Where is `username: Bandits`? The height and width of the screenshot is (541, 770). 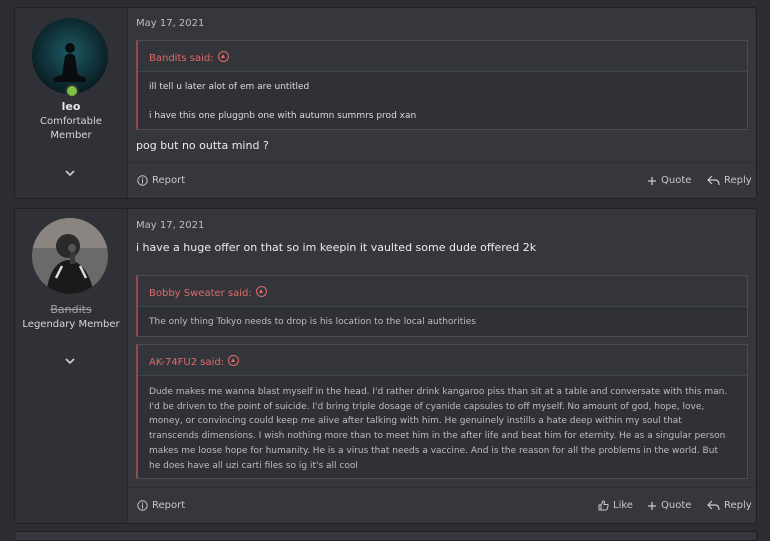
username: Bandits is located at coordinates (71, 309).